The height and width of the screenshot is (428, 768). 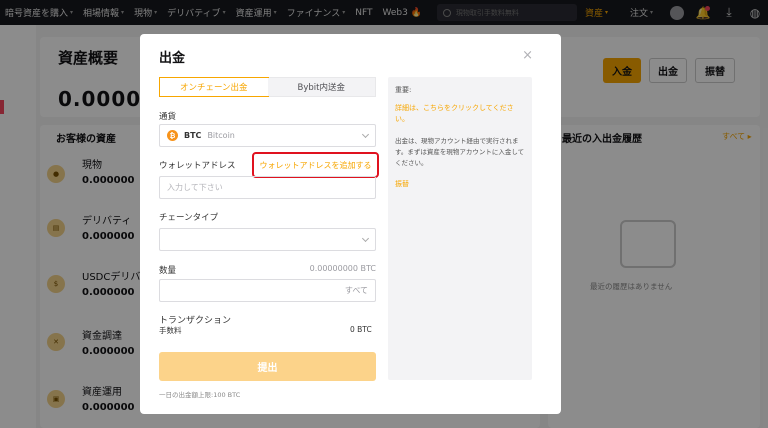 What do you see at coordinates (193, 135) in the screenshot?
I see `currency-symbol: BTC` at bounding box center [193, 135].